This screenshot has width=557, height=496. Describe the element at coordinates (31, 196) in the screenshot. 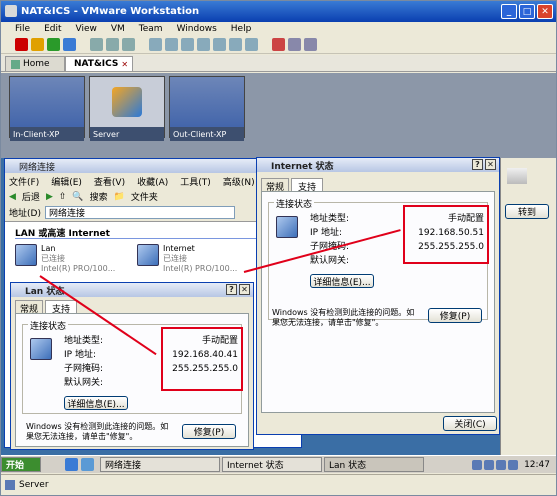

I see `back-label: 后退` at that location.